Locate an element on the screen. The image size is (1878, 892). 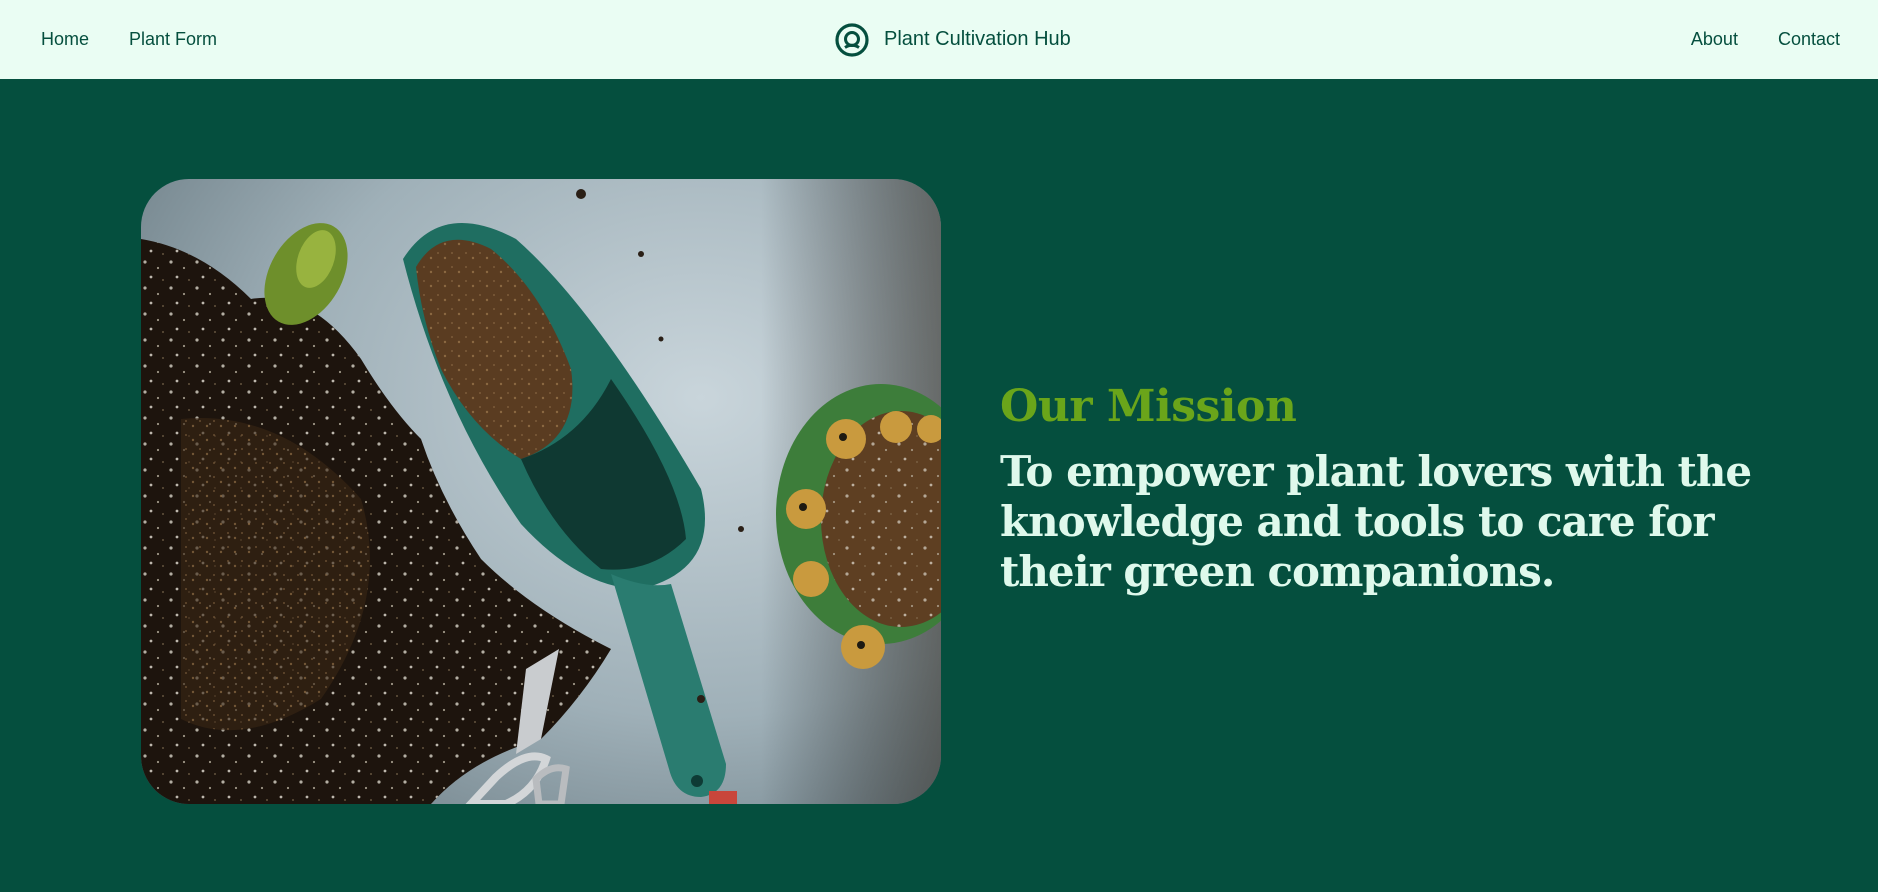
nav-left: Home Plant Form is located at coordinates (129, 39).